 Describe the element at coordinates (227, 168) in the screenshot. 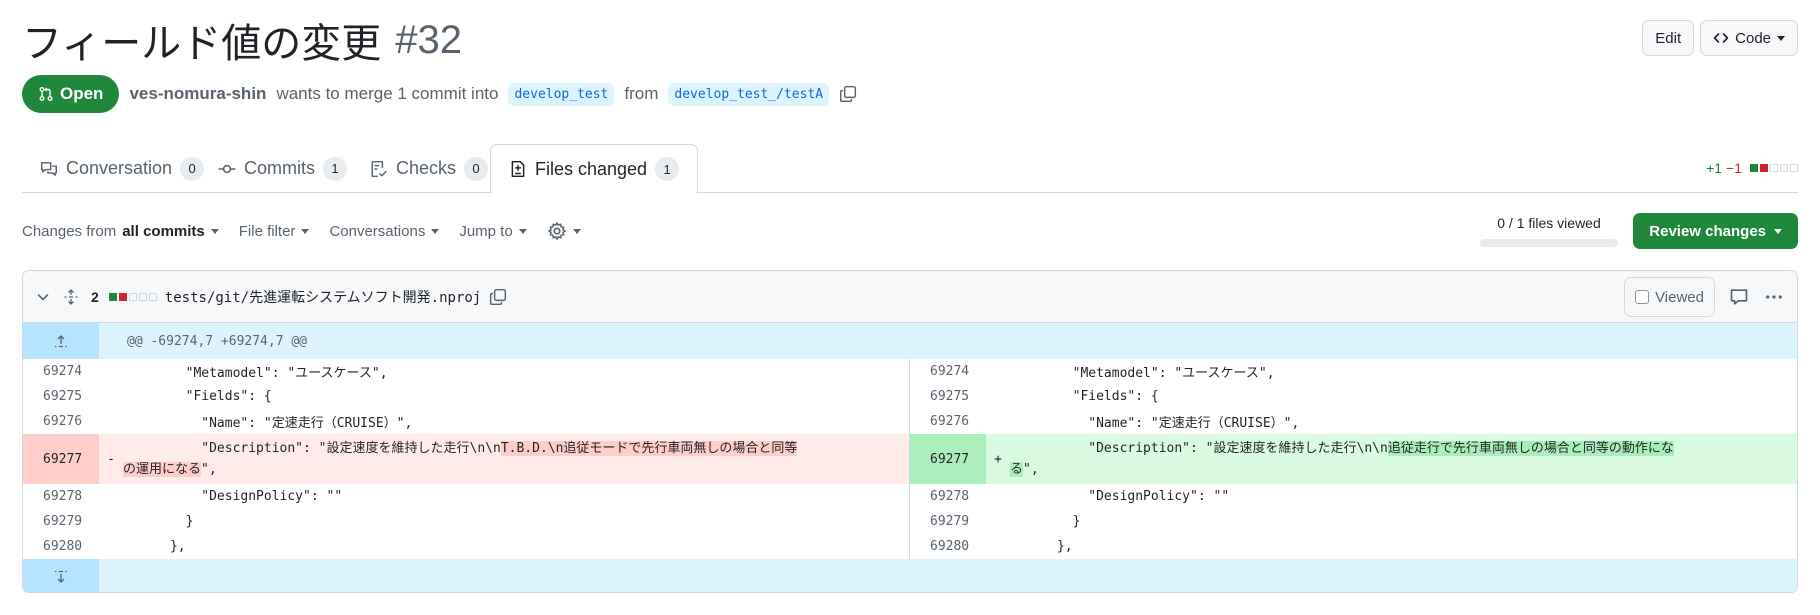

I see `commit-icon` at that location.